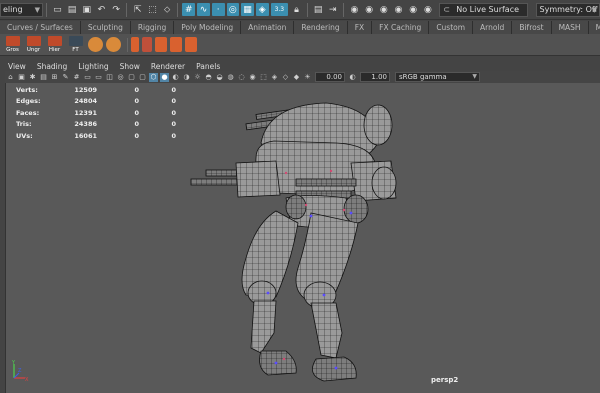 The width and height of the screenshot is (600, 393). What do you see at coordinates (91, 66) in the screenshot?
I see `panel-menu-item: Lighting` at bounding box center [91, 66].